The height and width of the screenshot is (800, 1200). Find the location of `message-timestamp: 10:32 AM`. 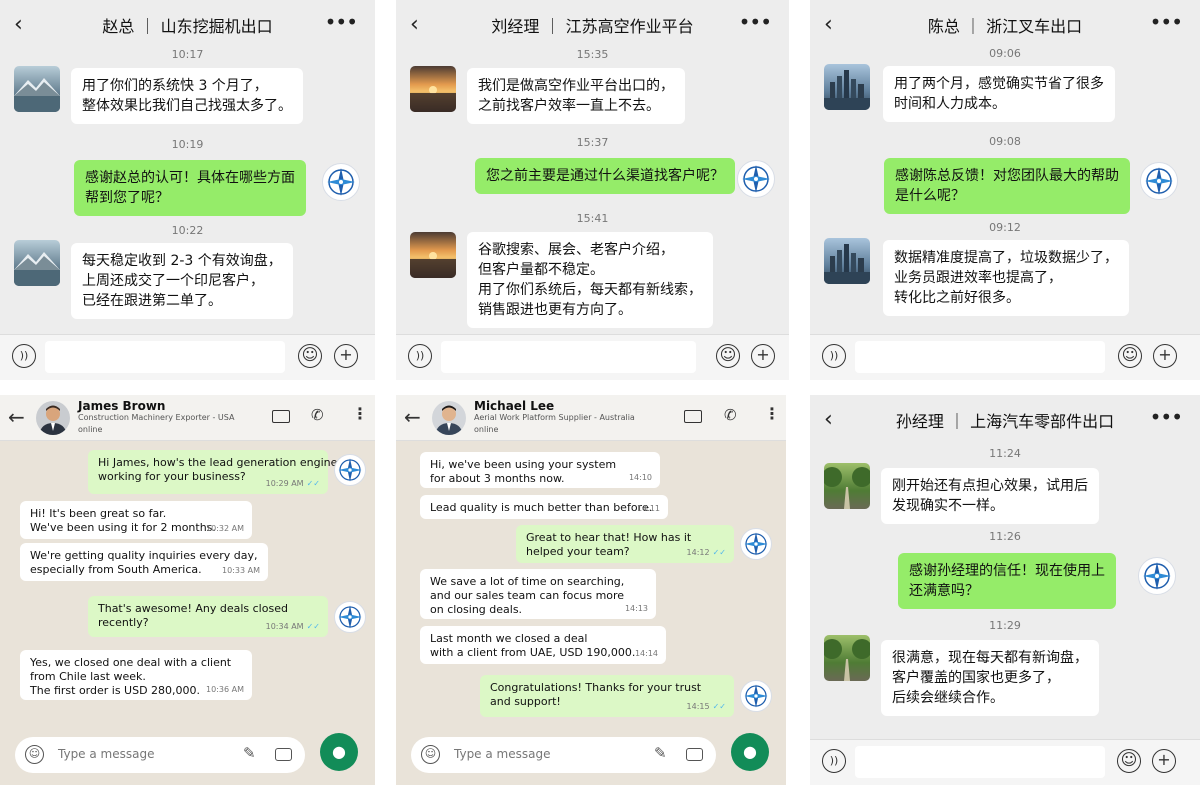

message-timestamp: 10:32 AM is located at coordinates (225, 528).